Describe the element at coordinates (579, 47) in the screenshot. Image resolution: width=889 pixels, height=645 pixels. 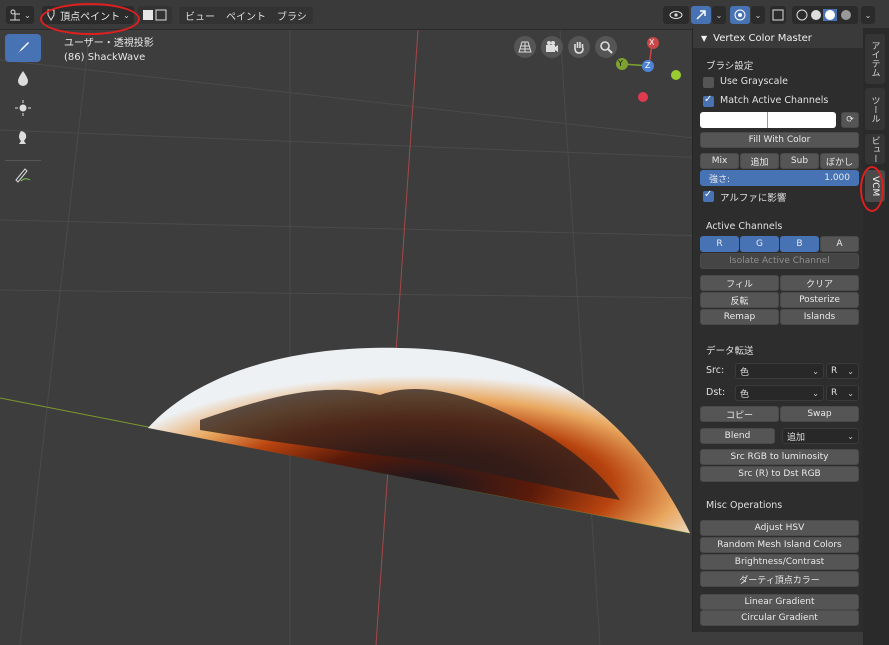
I see `pan-hand-icon` at that location.